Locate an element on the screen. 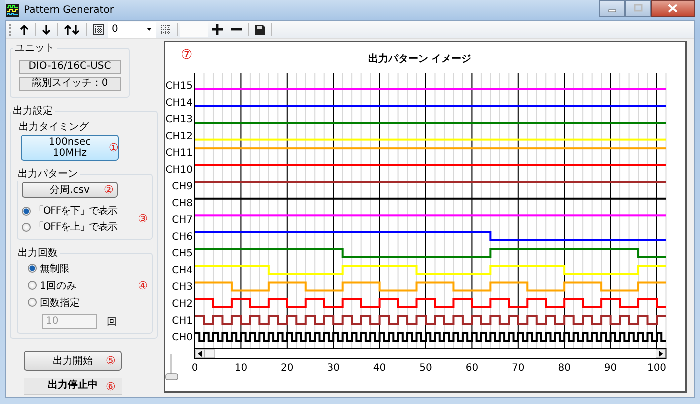 This screenshot has height=404, width=700. channel-label: CH15 is located at coordinates (179, 86).